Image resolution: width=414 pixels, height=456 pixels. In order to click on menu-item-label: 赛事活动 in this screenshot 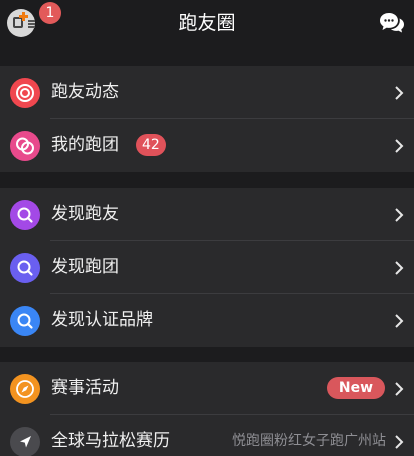, I will do `click(85, 388)`.